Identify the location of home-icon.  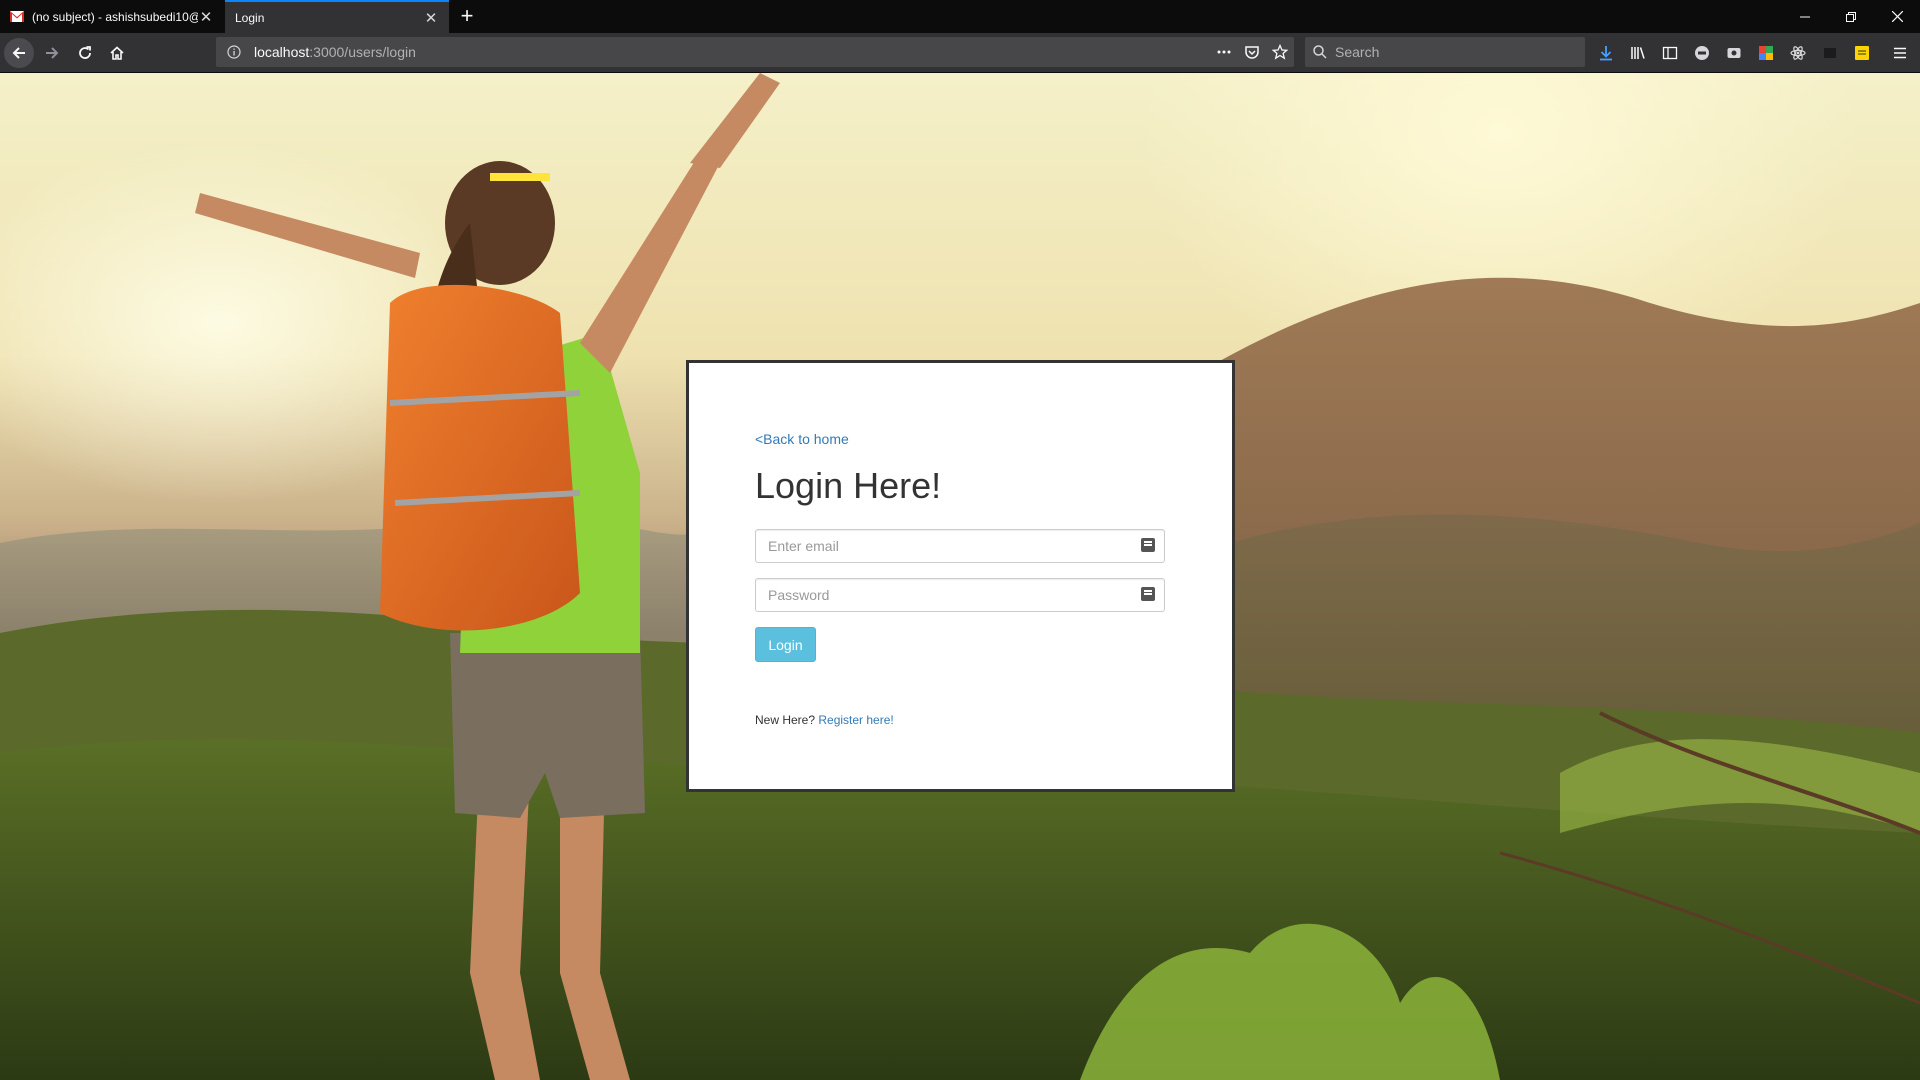
(117, 53).